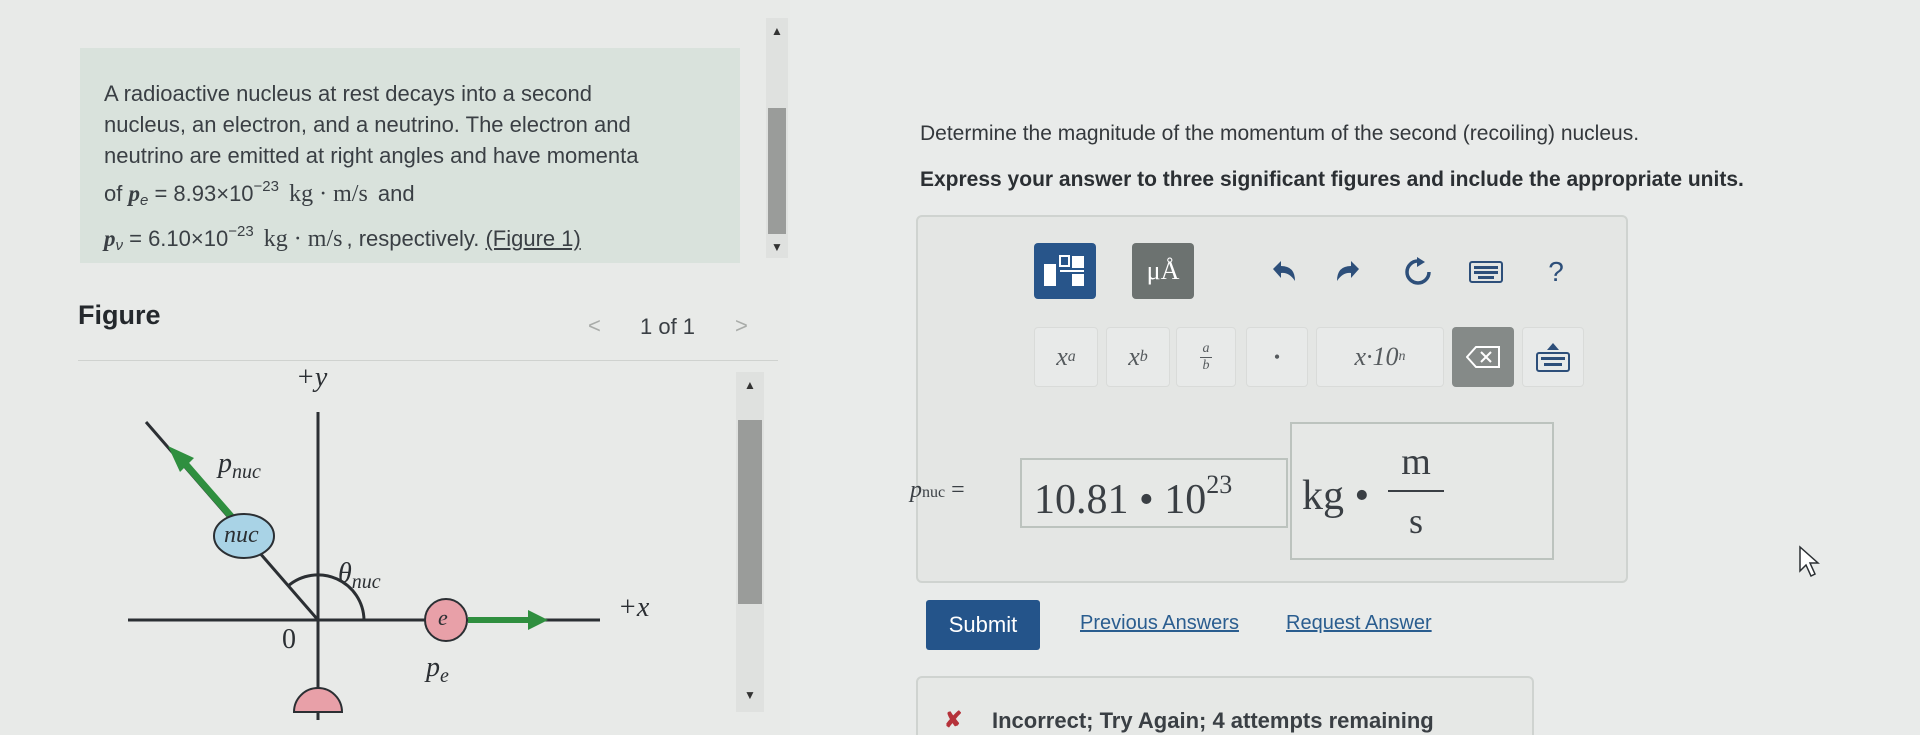  What do you see at coordinates (750, 695) in the screenshot?
I see `figure-scroll-down-icon: ▼` at bounding box center [750, 695].